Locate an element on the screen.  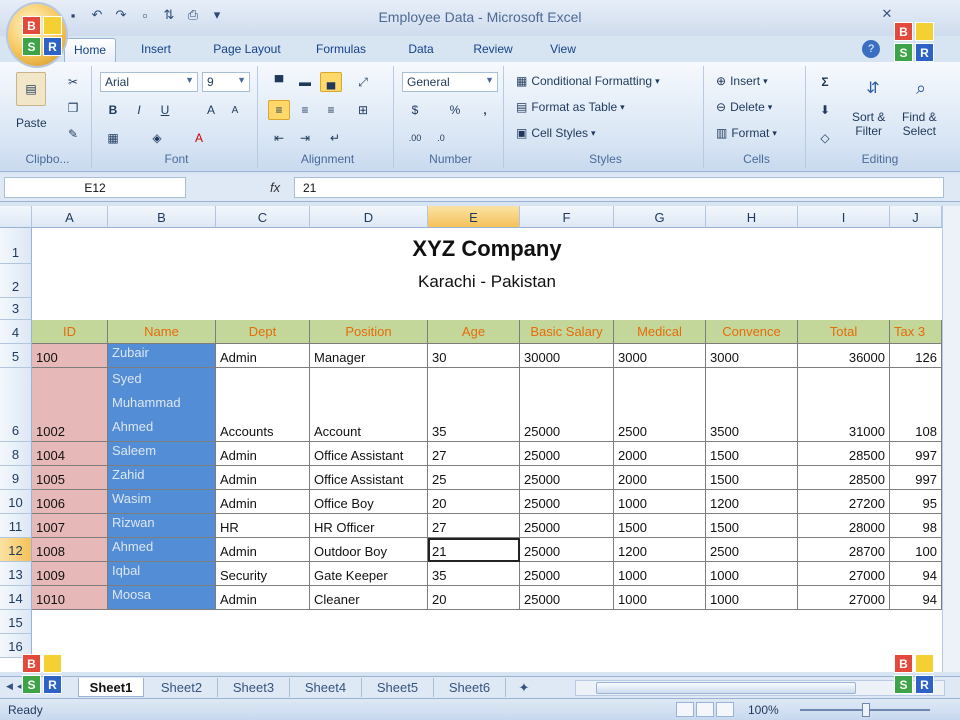
autosum-icon: Σ is located at coordinates (825, 82).